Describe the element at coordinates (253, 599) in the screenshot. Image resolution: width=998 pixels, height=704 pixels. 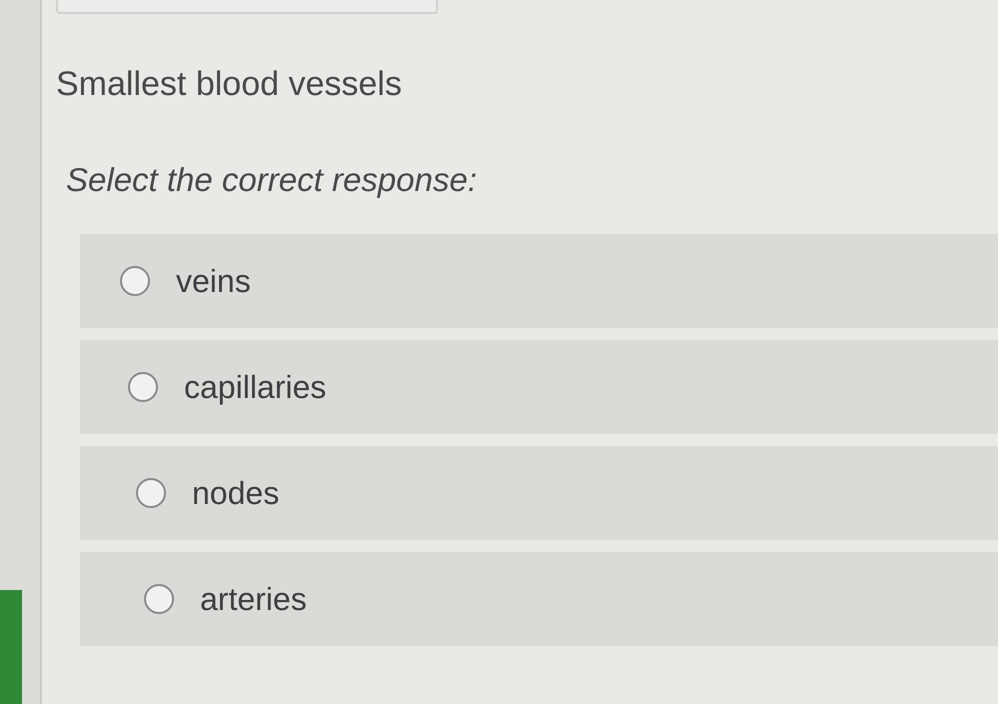
I see `option-label: arteries` at that location.